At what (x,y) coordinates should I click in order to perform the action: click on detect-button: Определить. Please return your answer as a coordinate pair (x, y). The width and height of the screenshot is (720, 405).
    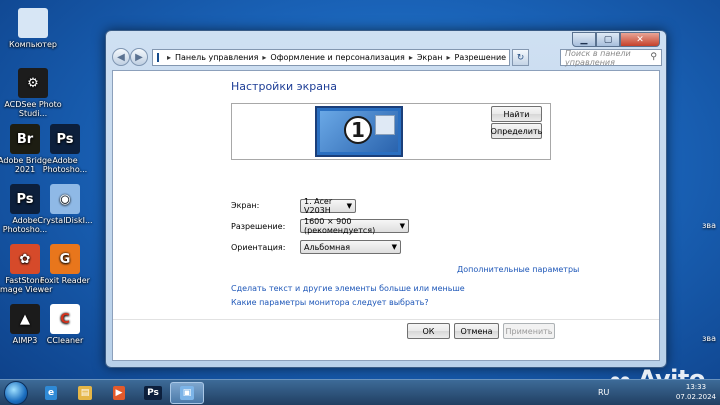
    Looking at the image, I should click on (516, 131).